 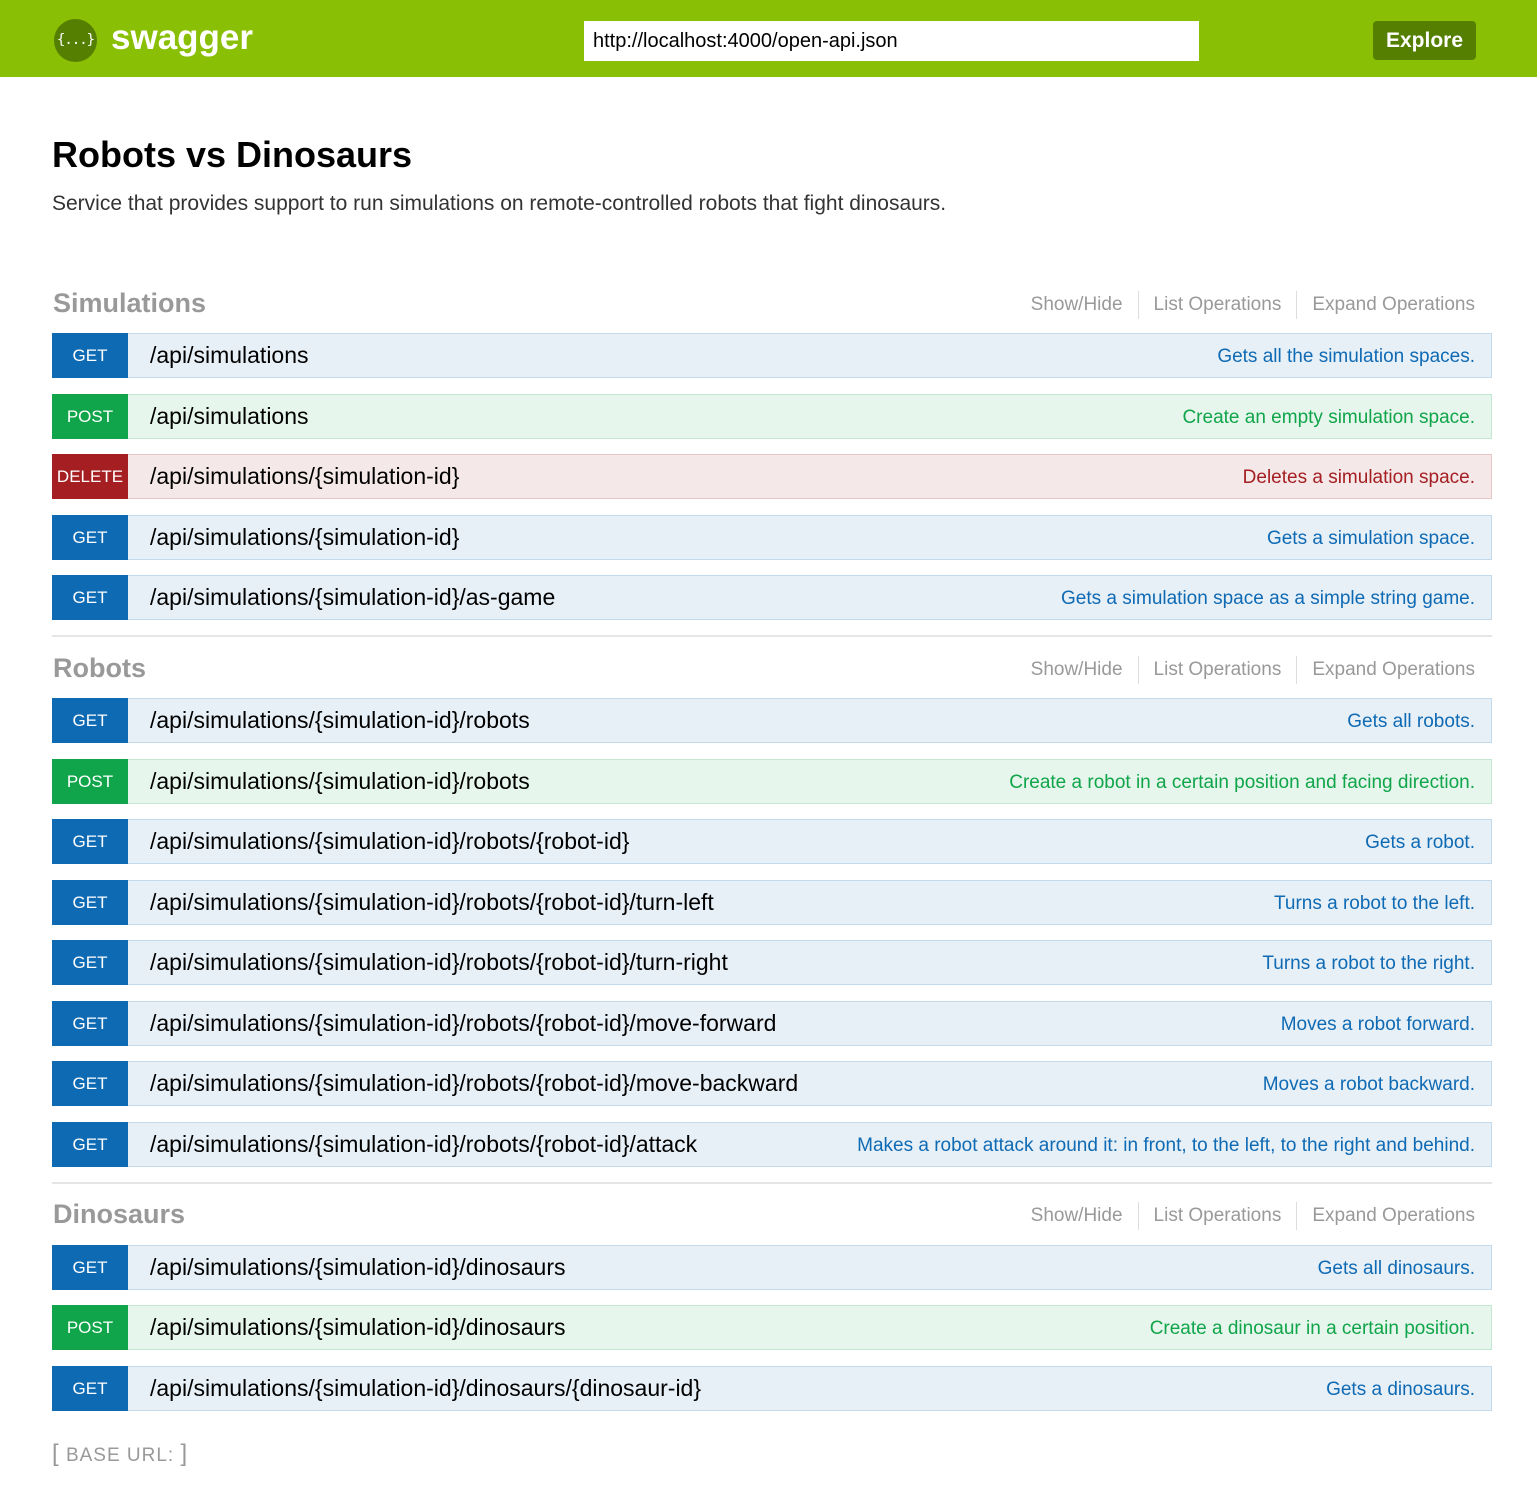 What do you see at coordinates (1359, 477) in the screenshot?
I see `operation-summary: Deletes a simulation space.` at bounding box center [1359, 477].